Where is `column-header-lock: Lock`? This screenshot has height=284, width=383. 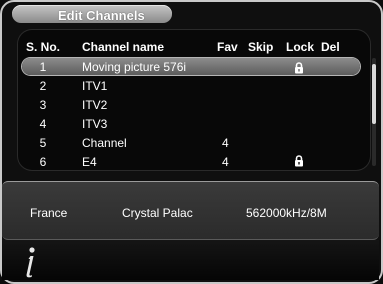 column-header-lock: Lock is located at coordinates (300, 47).